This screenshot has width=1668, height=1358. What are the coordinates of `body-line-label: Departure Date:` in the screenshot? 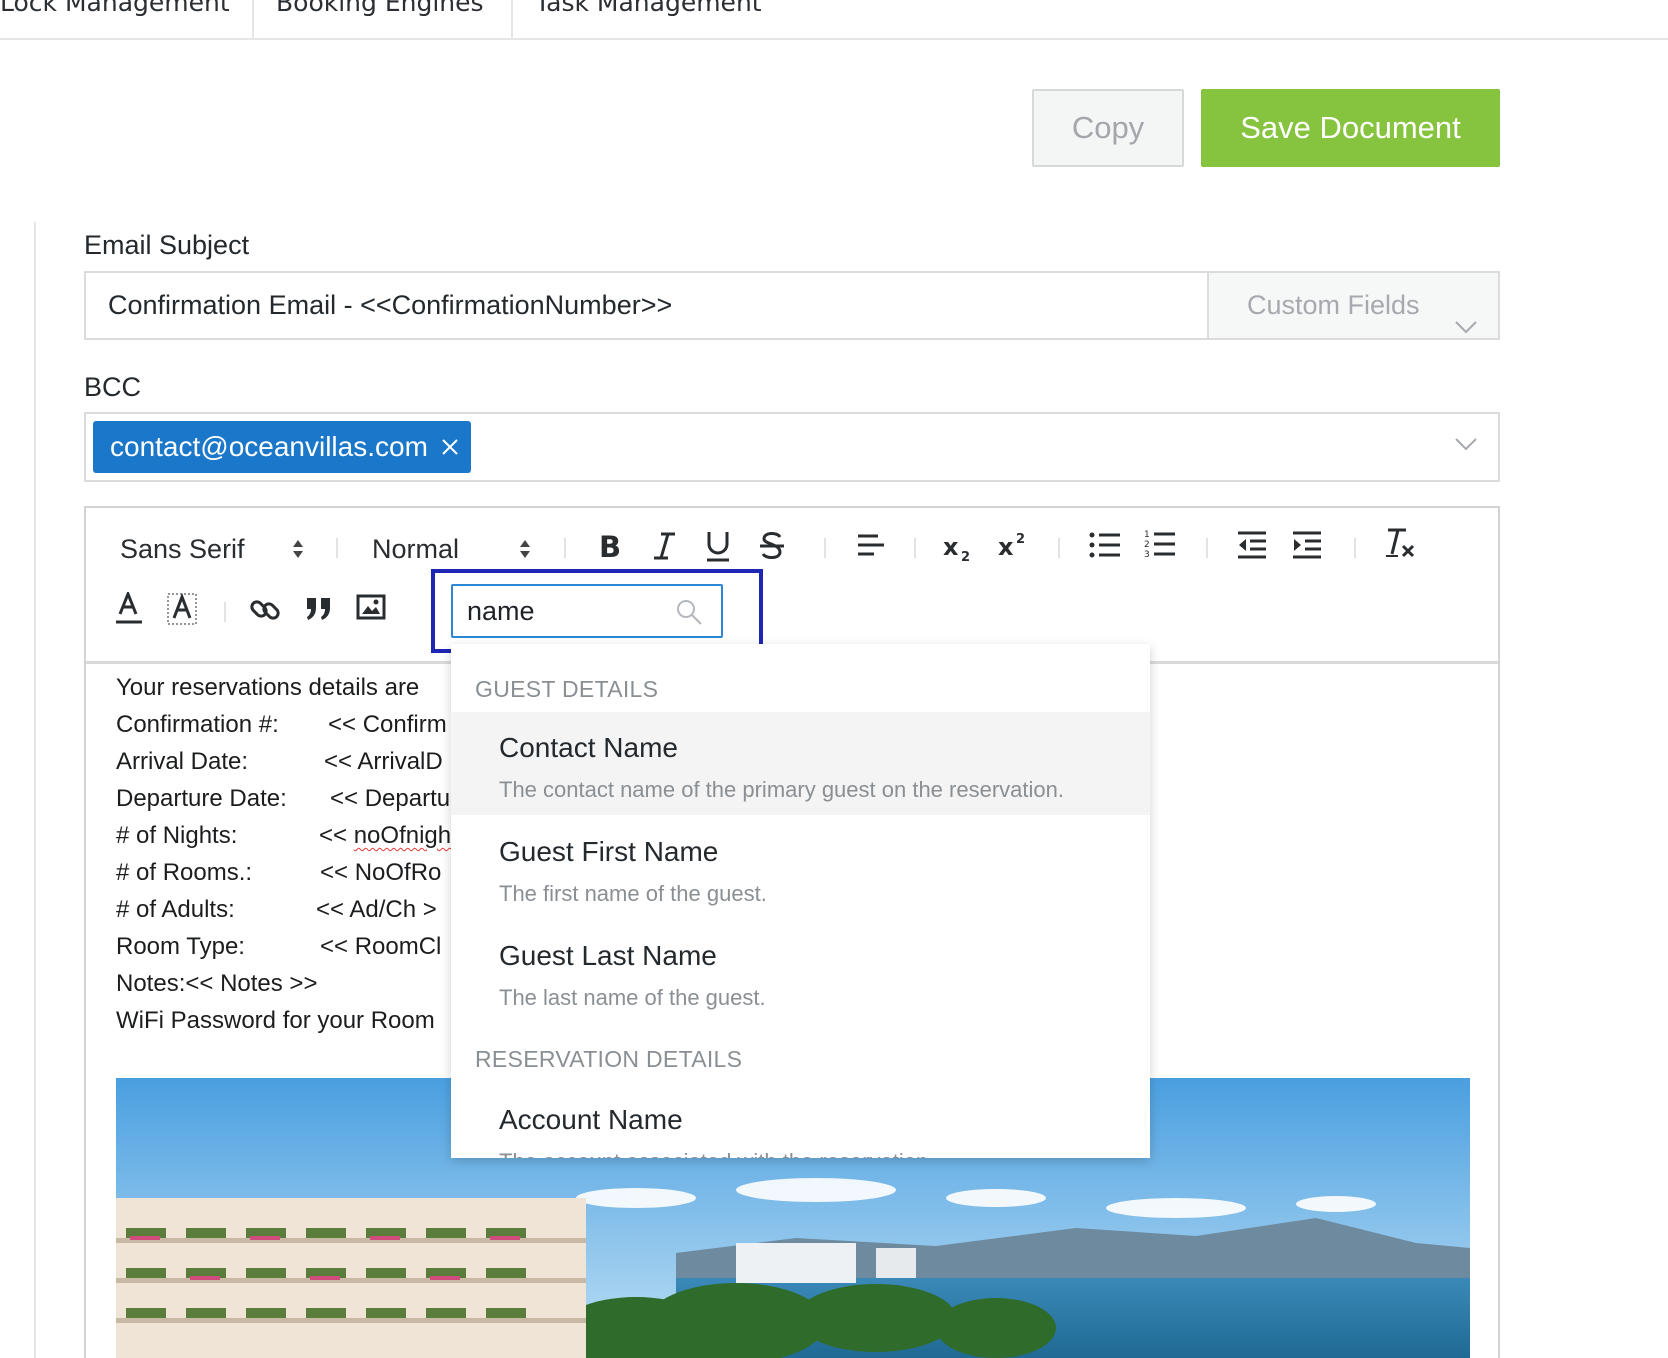 It's located at (201, 798).